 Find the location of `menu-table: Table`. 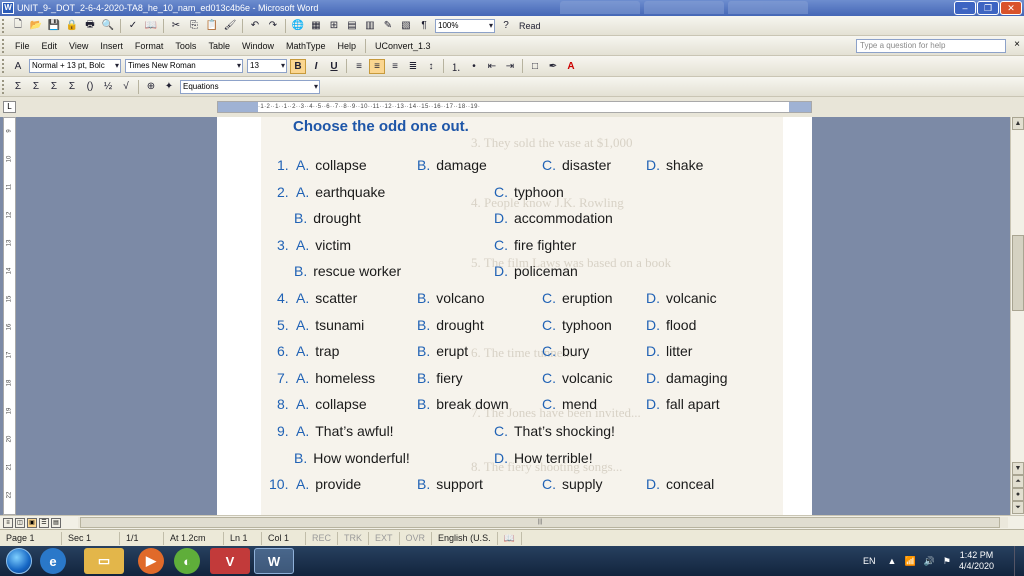

menu-table: Table is located at coordinates (219, 46).